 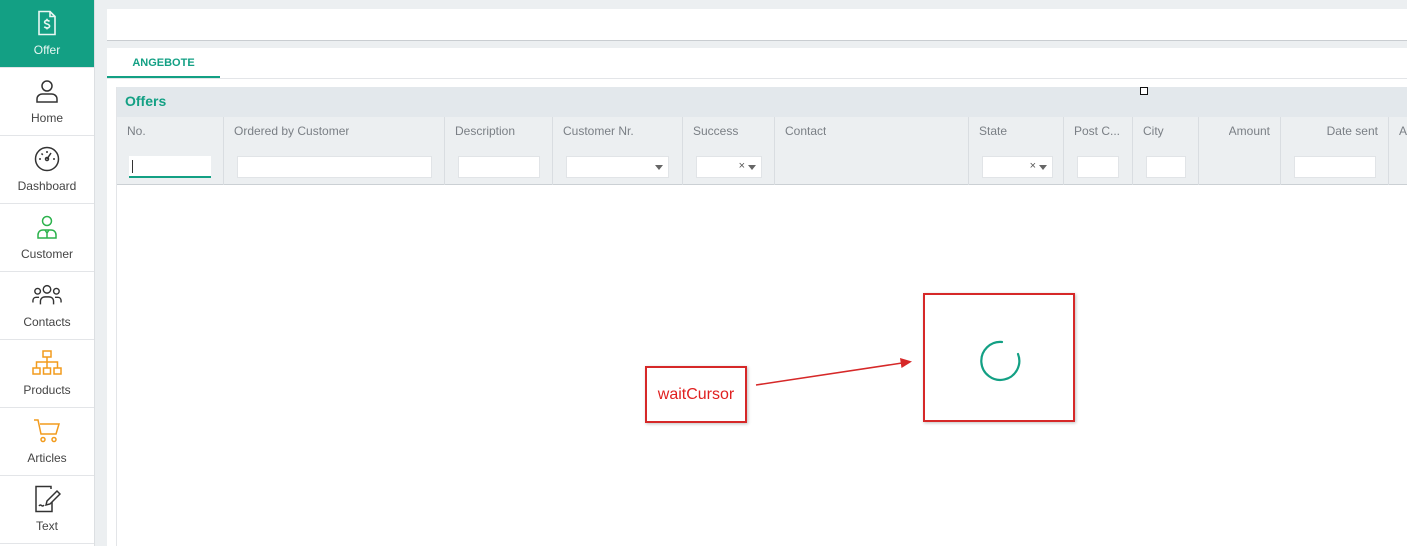 What do you see at coordinates (1153, 131) in the screenshot?
I see `column-header-label: City` at bounding box center [1153, 131].